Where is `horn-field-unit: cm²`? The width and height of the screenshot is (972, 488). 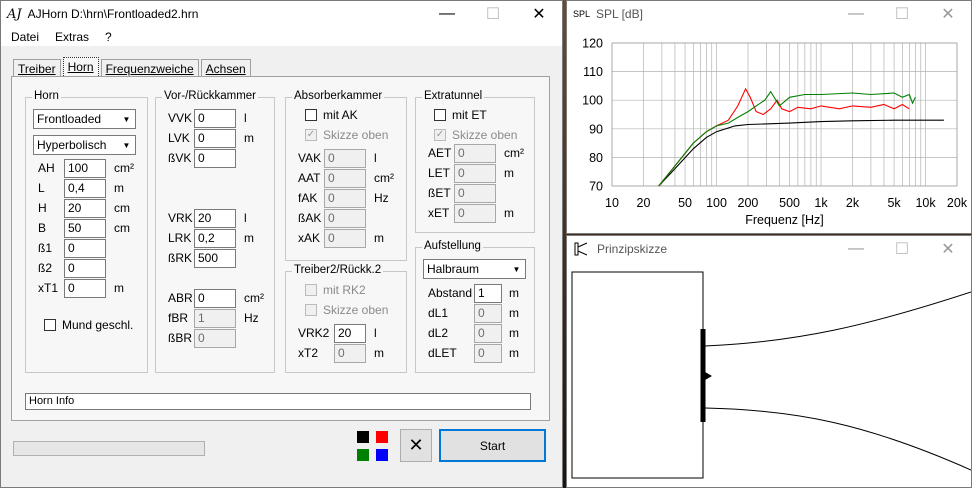 horn-field-unit: cm² is located at coordinates (124, 168).